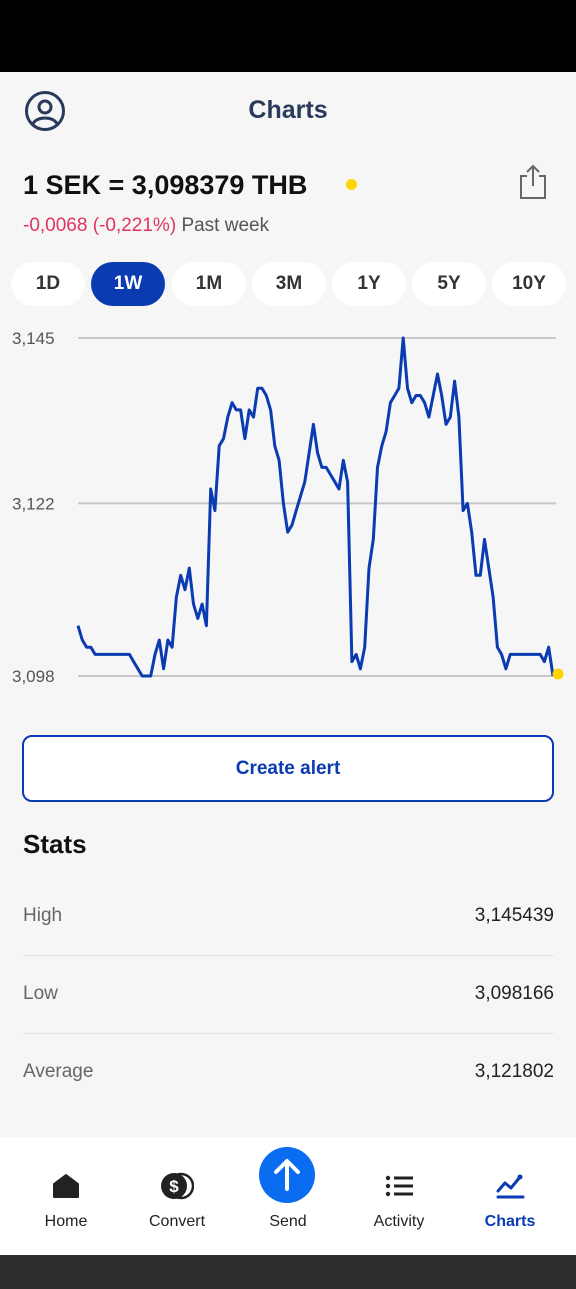  Describe the element at coordinates (288, 36) in the screenshot. I see `status-bar` at that location.